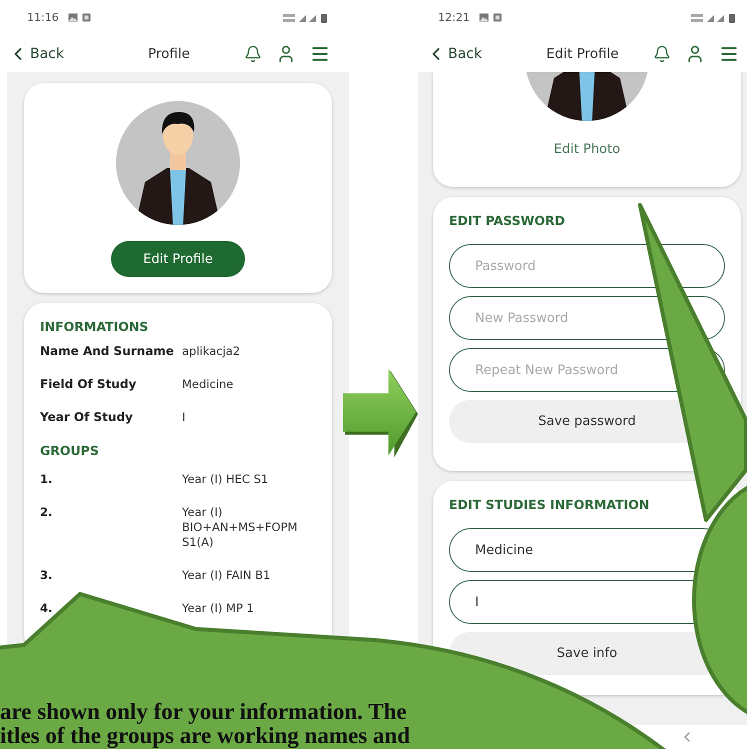  I want to click on group-name: Year (I) FAIN B1, so click(227, 575).